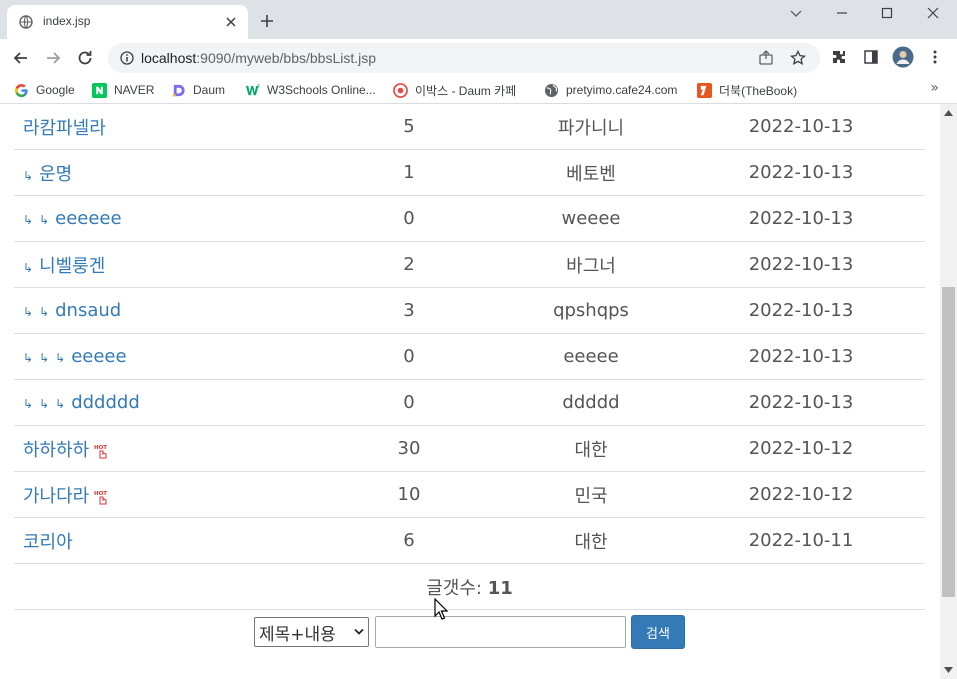 This screenshot has height=679, width=957. I want to click on search-keyword-input, so click(500, 632).